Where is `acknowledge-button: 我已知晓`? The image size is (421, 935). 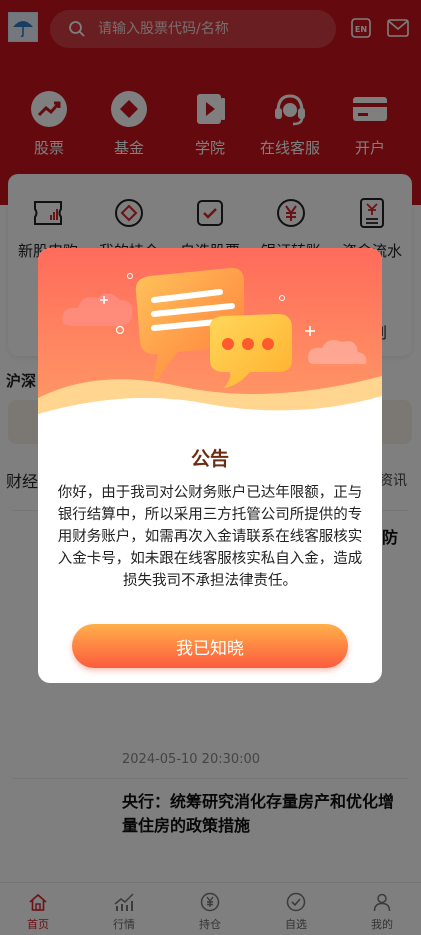 acknowledge-button: 我已知晓 is located at coordinates (210, 646).